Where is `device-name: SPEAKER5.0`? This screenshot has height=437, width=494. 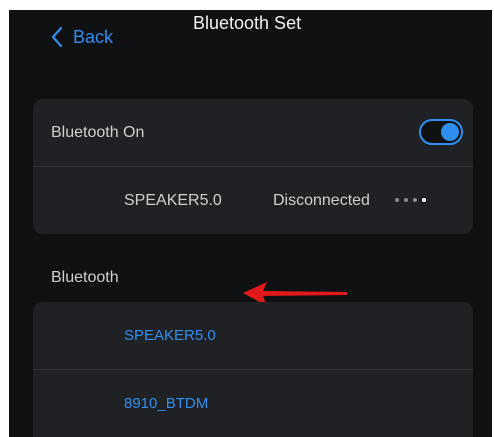
device-name: SPEAKER5.0 is located at coordinates (170, 335).